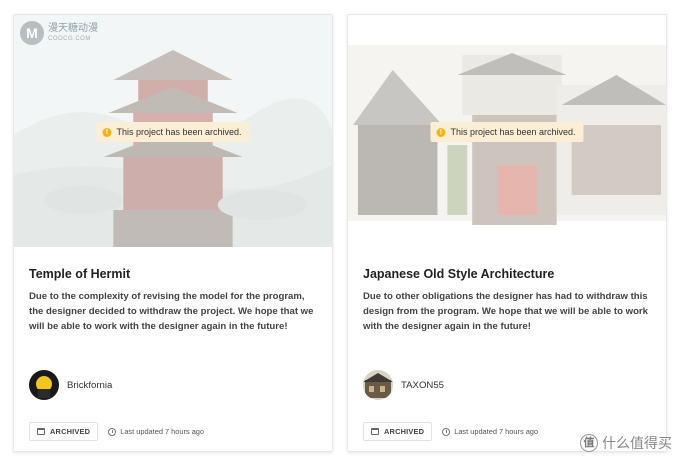 The image size is (680, 463). I want to click on watermark-site: COOCG.COM, so click(69, 39).